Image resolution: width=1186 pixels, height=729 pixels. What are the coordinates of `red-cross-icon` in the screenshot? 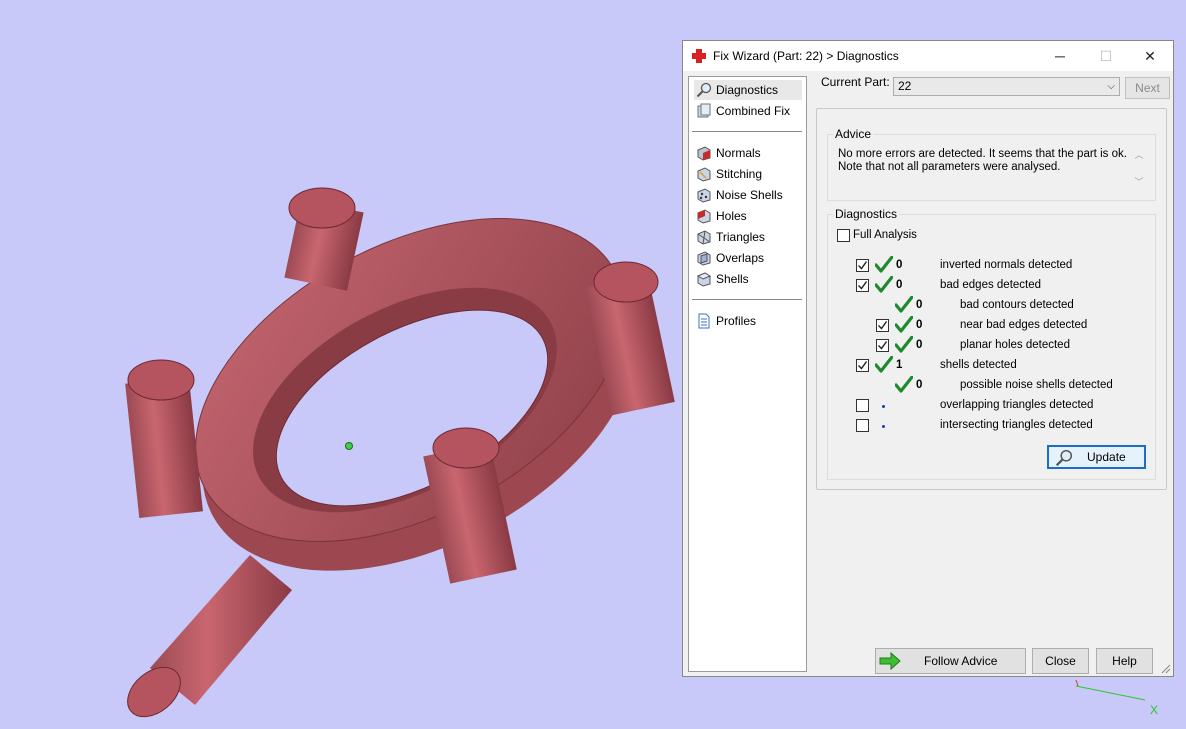 It's located at (699, 56).